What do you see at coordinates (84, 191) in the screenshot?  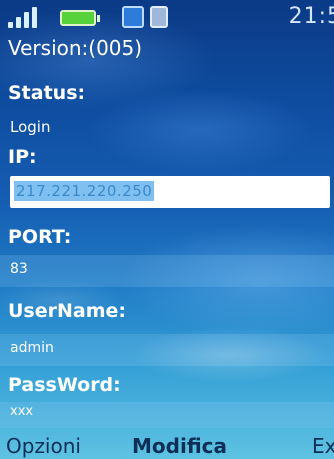 I see `ip-input-value: 217.221.220.250` at bounding box center [84, 191].